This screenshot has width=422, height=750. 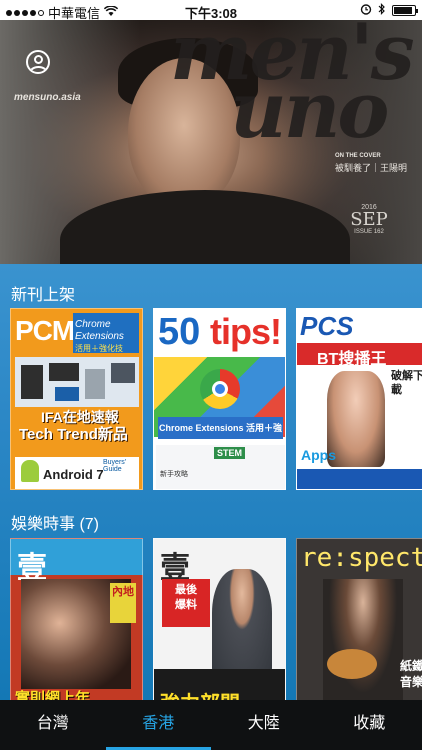 I want to click on status-bar: 中華電信 下午3:08, so click(x=211, y=10).